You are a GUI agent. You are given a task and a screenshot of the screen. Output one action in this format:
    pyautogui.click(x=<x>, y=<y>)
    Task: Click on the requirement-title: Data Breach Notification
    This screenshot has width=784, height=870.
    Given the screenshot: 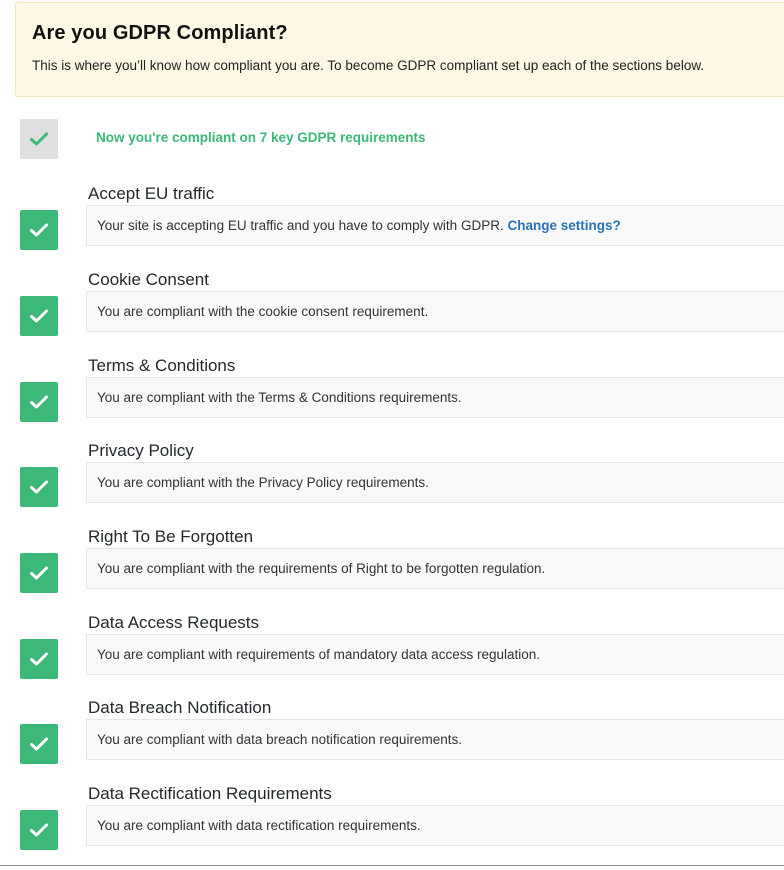 What is the action you would take?
    pyautogui.click(x=180, y=707)
    